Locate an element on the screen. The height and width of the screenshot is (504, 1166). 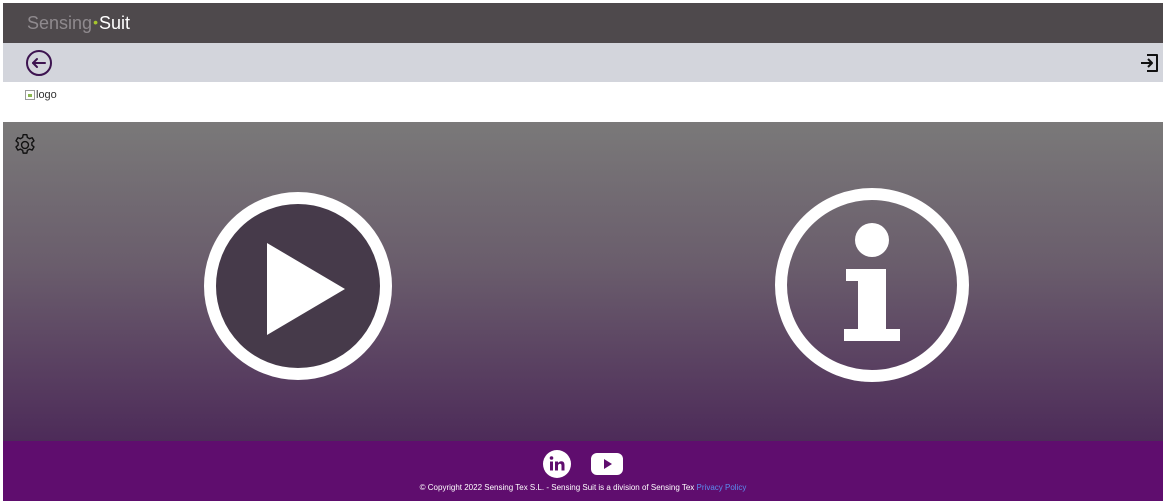
logout-button is located at coordinates (1150, 63).